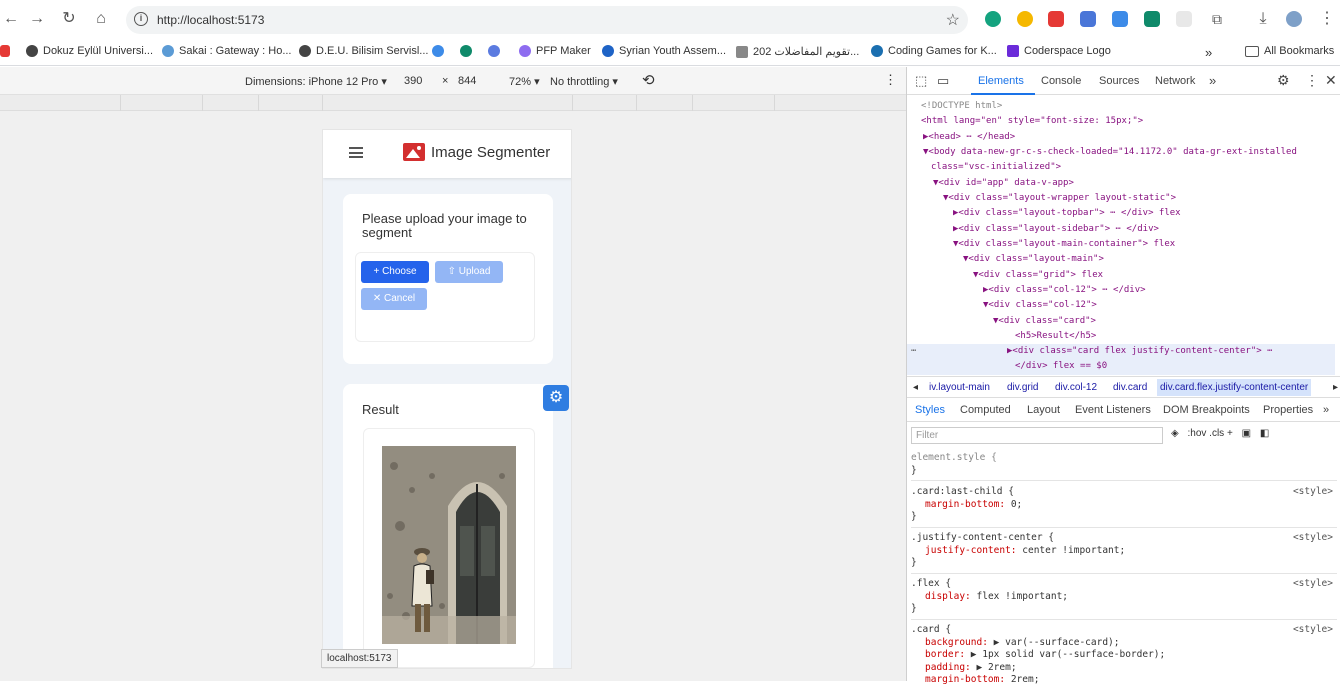  What do you see at coordinates (395, 272) in the screenshot?
I see `choose-button: + Choose` at bounding box center [395, 272].